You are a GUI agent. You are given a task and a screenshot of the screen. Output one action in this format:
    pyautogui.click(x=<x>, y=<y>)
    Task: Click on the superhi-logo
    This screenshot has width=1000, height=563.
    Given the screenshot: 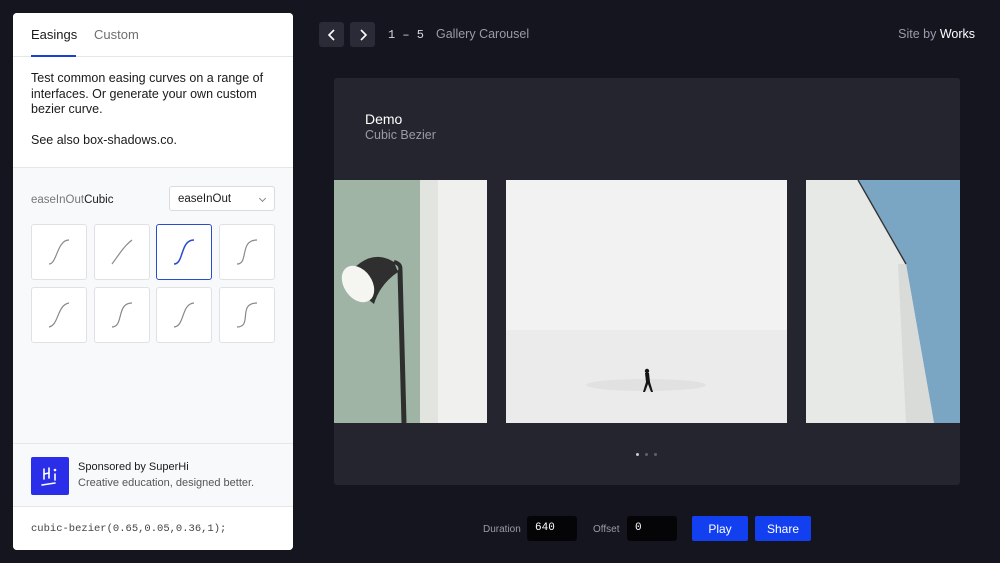 What is the action you would take?
    pyautogui.click(x=50, y=476)
    